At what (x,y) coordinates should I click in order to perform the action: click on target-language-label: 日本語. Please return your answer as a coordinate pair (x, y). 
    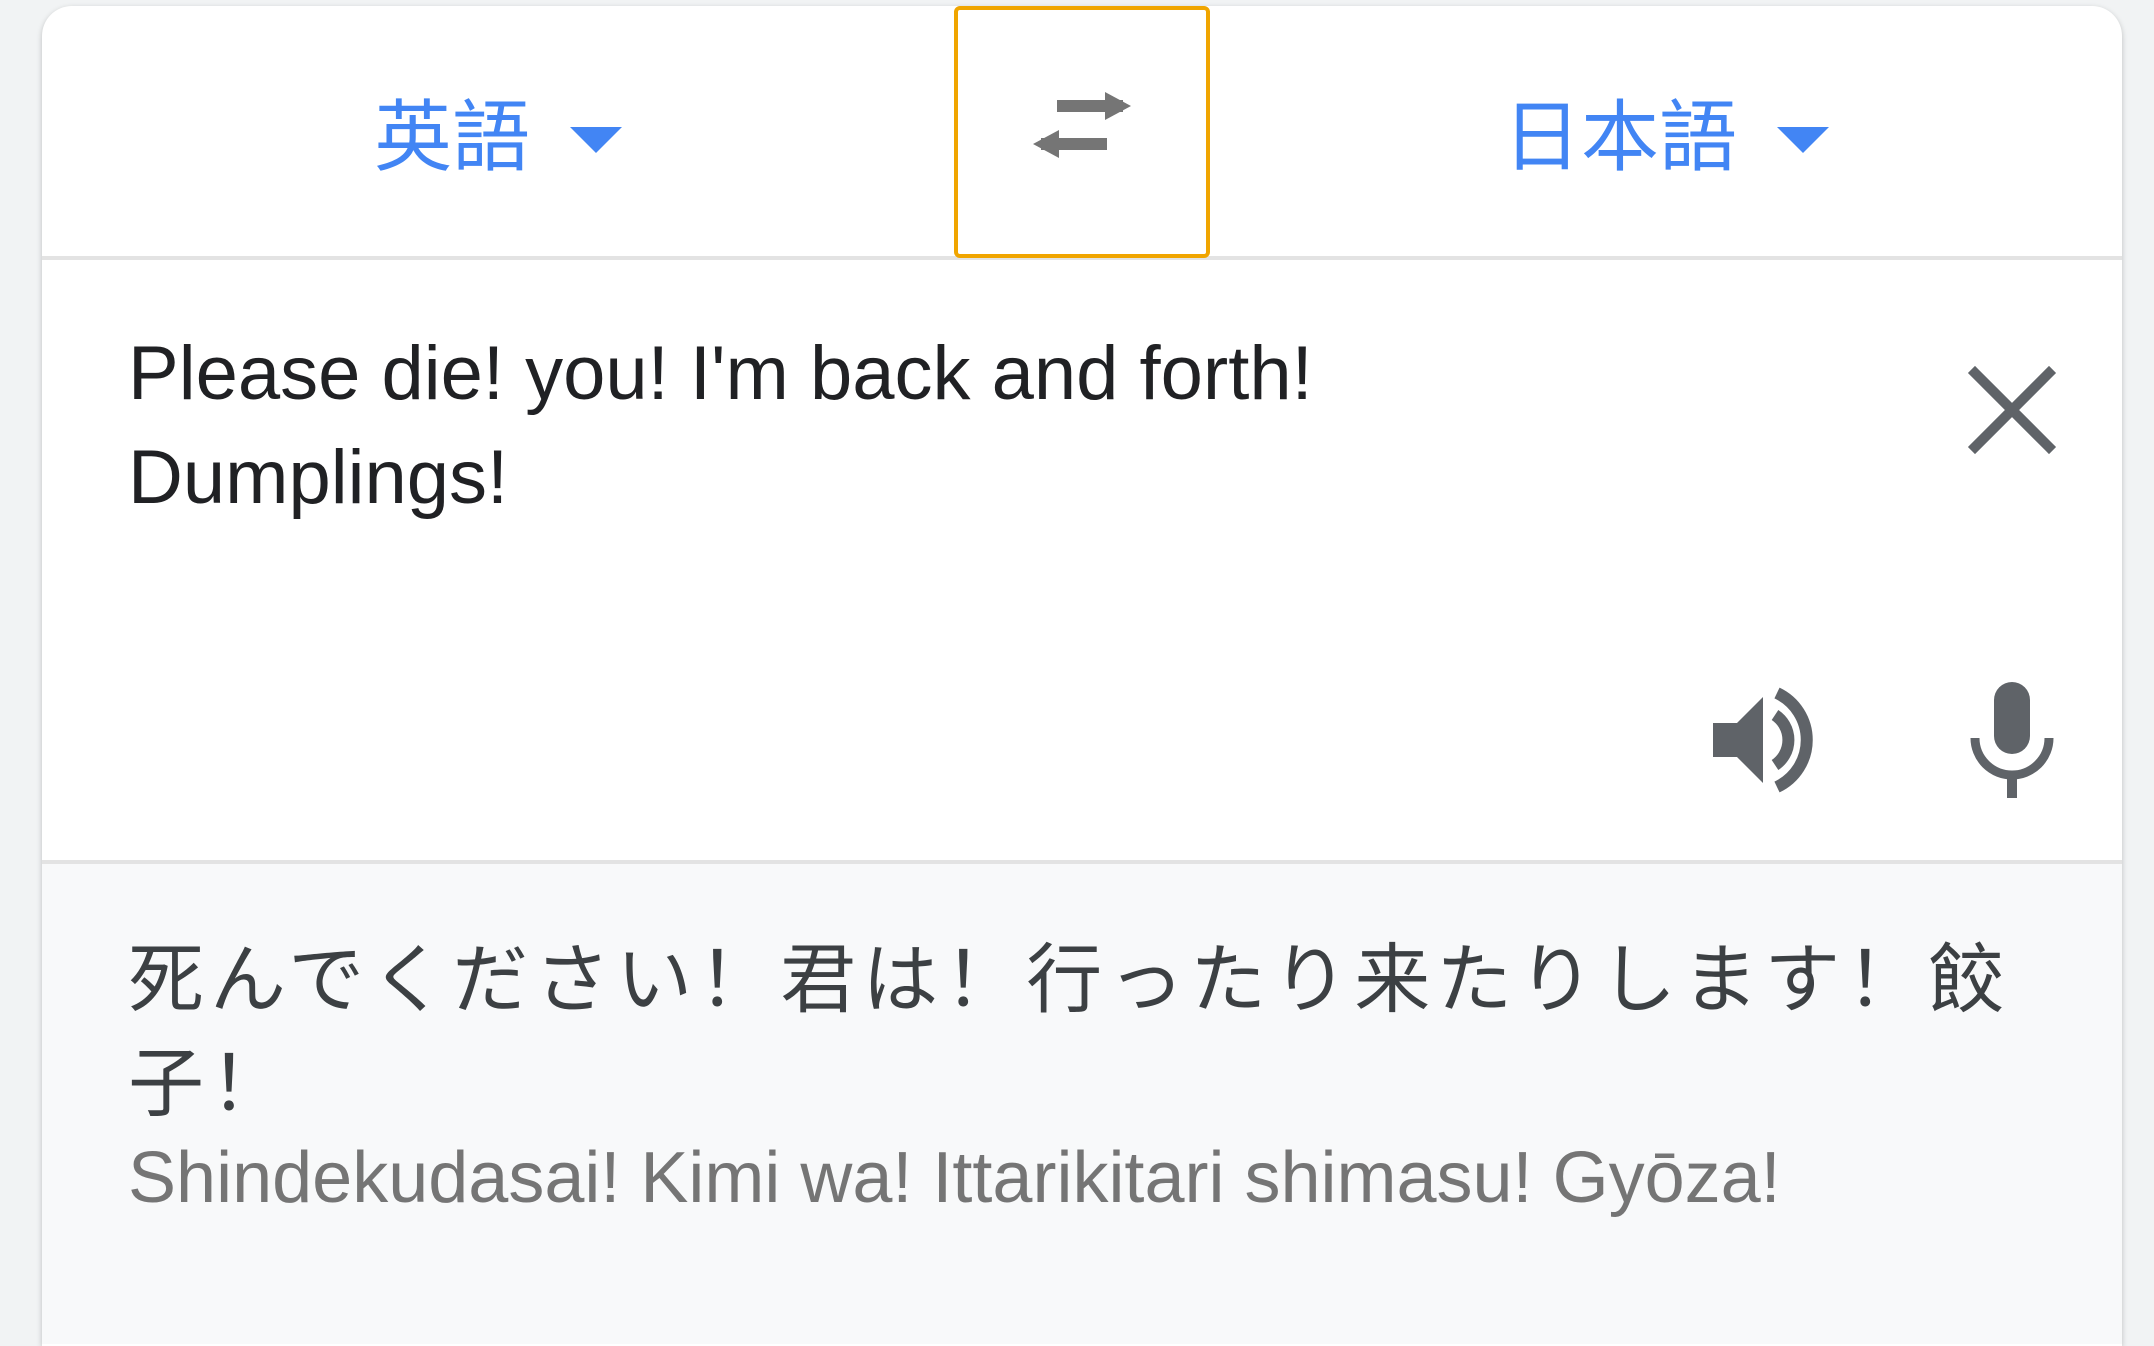
    Looking at the image, I should click on (1619, 138).